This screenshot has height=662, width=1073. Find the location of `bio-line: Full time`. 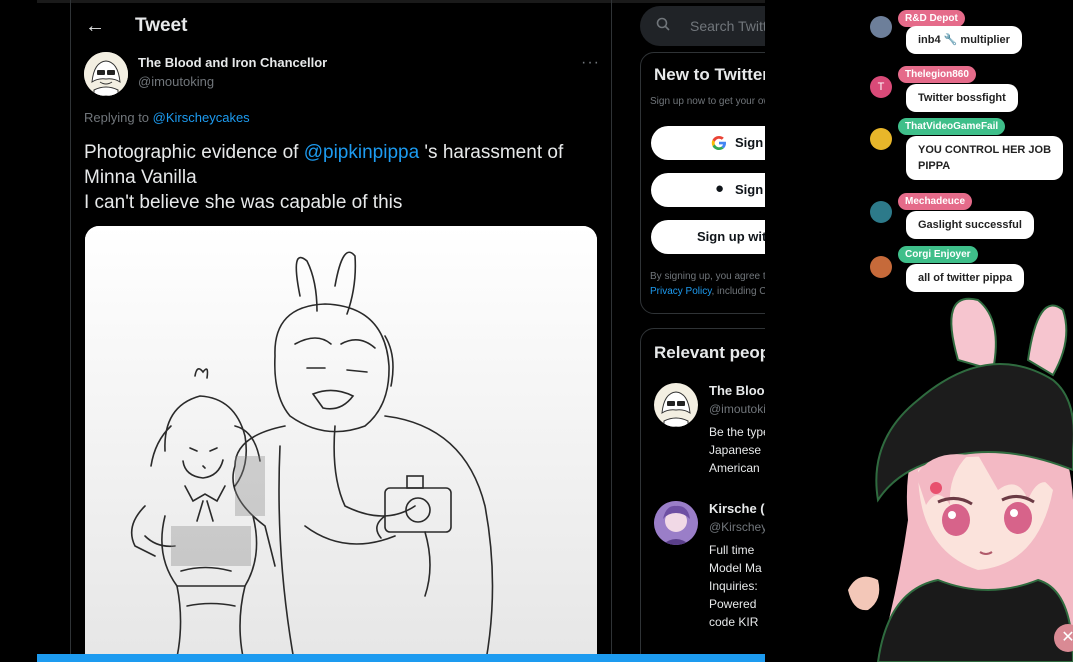

bio-line: Full time is located at coordinates (732, 550).